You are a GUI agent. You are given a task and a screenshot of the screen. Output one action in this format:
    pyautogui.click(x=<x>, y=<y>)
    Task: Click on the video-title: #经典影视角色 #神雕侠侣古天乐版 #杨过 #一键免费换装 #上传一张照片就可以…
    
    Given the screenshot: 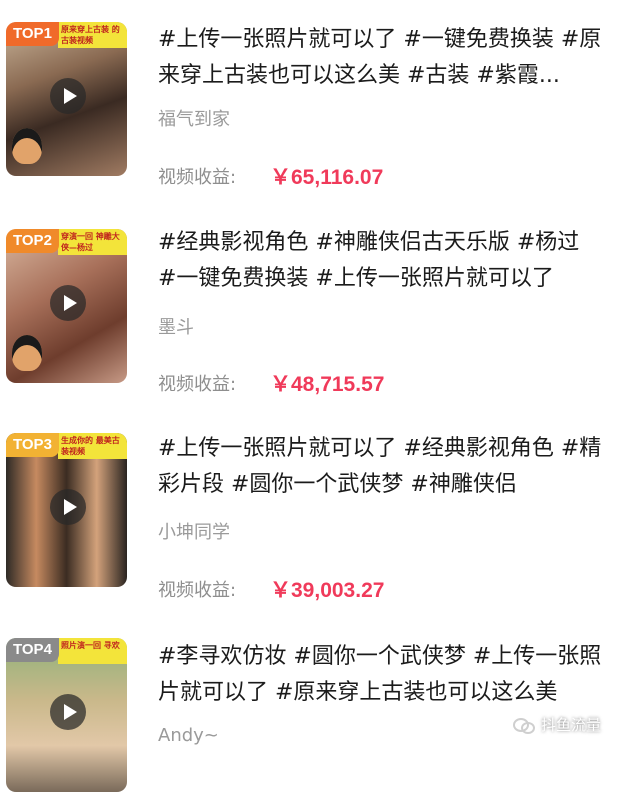 What is the action you would take?
    pyautogui.click(x=380, y=261)
    